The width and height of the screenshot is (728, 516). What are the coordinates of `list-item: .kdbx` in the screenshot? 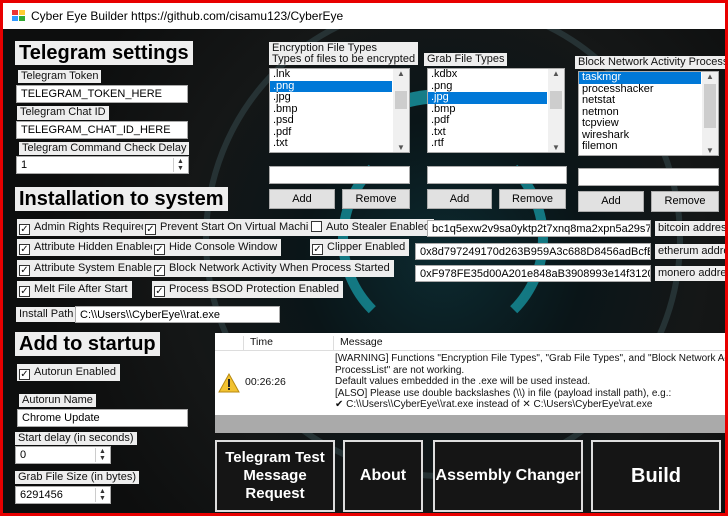 It's located at (487, 75).